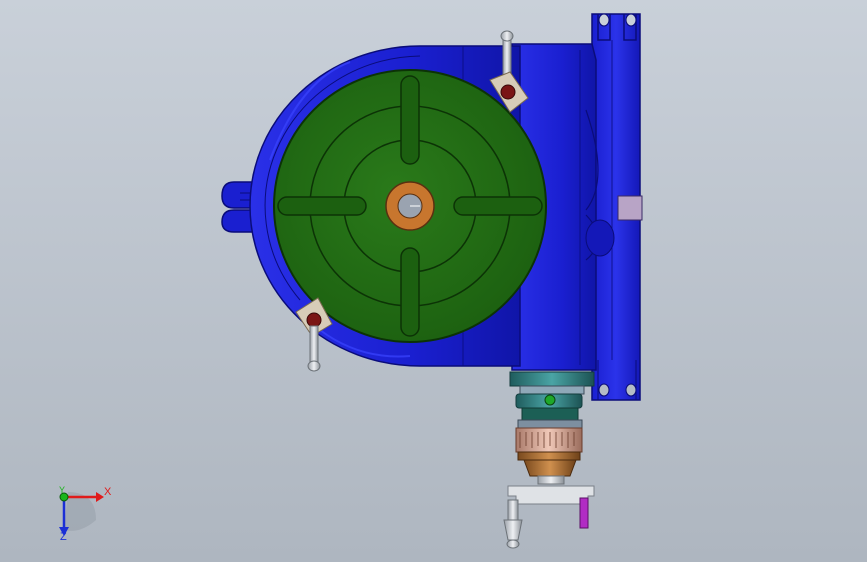 The height and width of the screenshot is (562, 867). What do you see at coordinates (62, 490) in the screenshot?
I see `y-axis-label: Y` at bounding box center [62, 490].